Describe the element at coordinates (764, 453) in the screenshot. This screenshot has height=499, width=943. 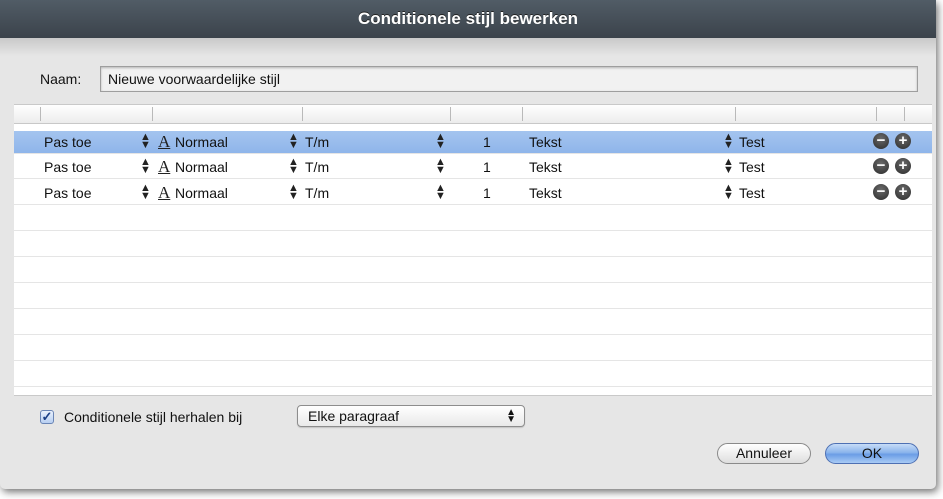
I see `cancel-button: Annuleer` at that location.